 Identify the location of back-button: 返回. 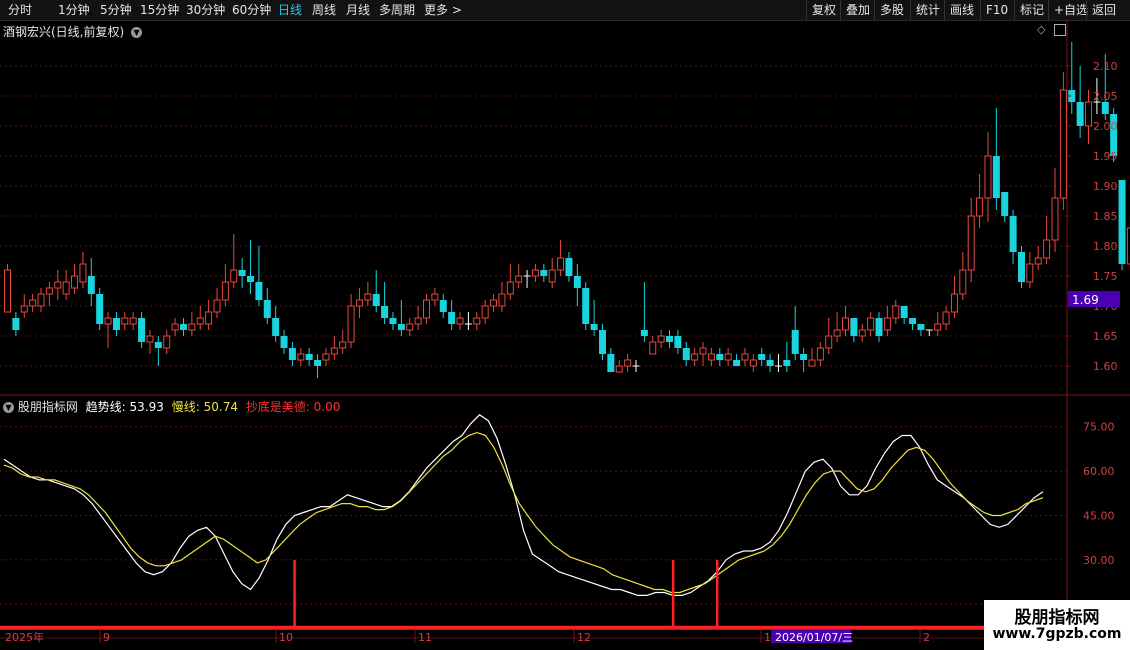
(1103, 10).